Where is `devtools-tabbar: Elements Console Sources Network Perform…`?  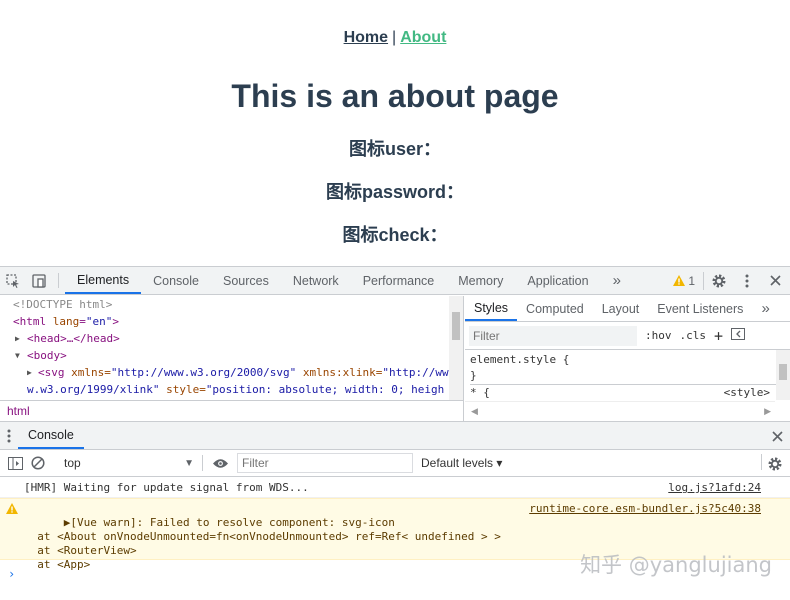 devtools-tabbar: Elements Console Sources Network Perform… is located at coordinates (395, 281).